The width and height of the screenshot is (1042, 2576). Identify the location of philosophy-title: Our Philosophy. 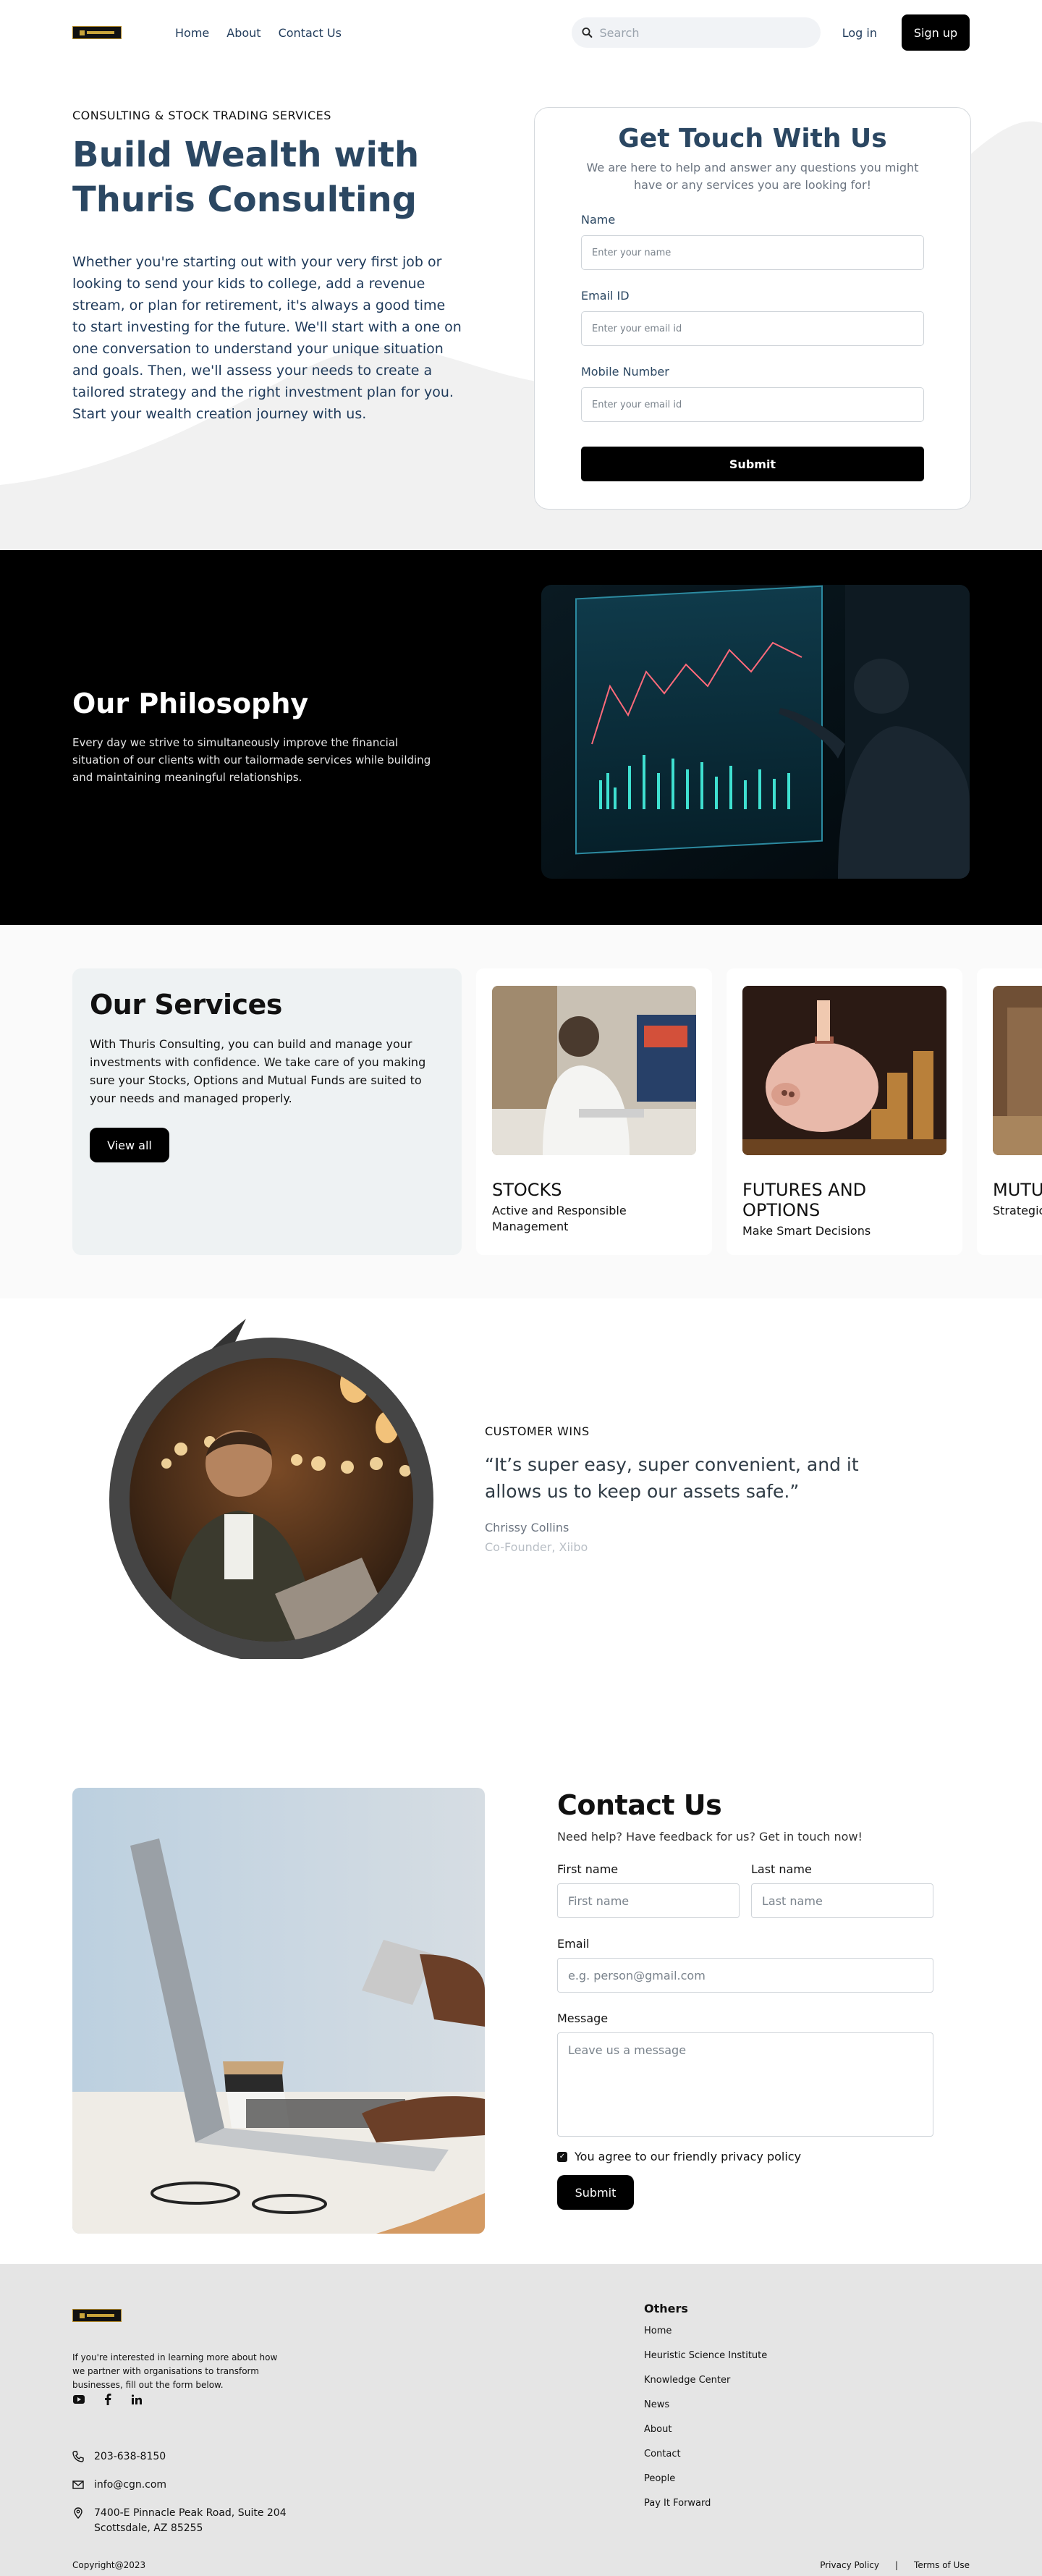
(190, 703).